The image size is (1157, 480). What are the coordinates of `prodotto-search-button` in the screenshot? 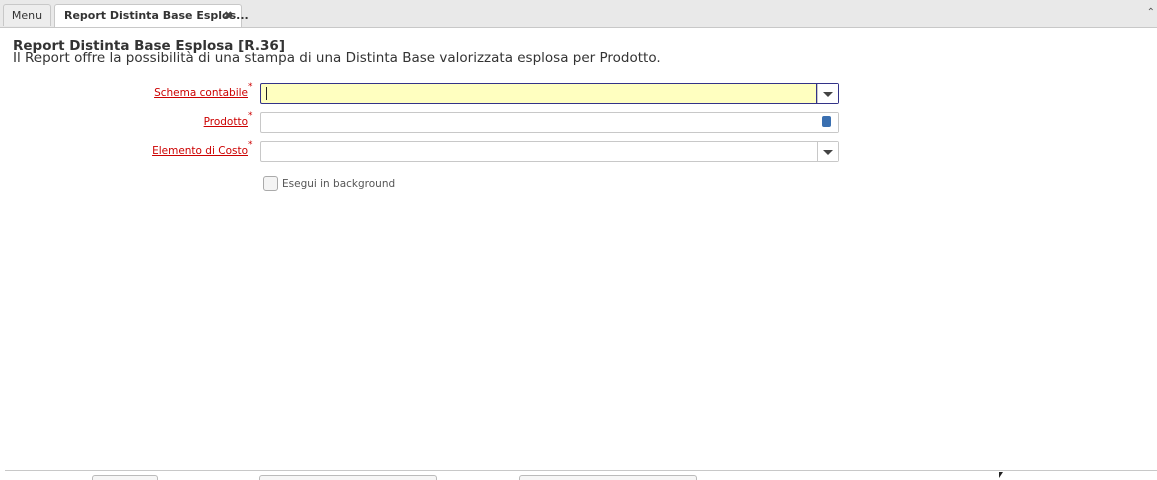 It's located at (827, 122).